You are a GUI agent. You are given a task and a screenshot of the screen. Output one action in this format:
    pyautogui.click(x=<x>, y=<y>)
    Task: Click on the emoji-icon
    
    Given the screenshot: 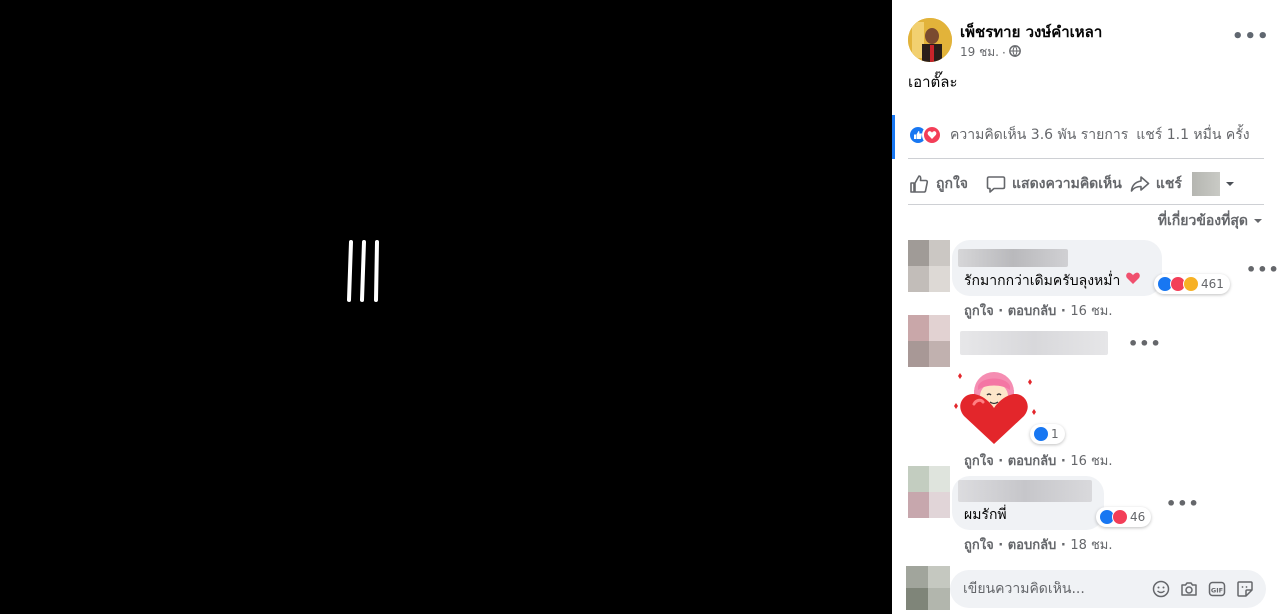 What is the action you would take?
    pyautogui.click(x=1161, y=589)
    